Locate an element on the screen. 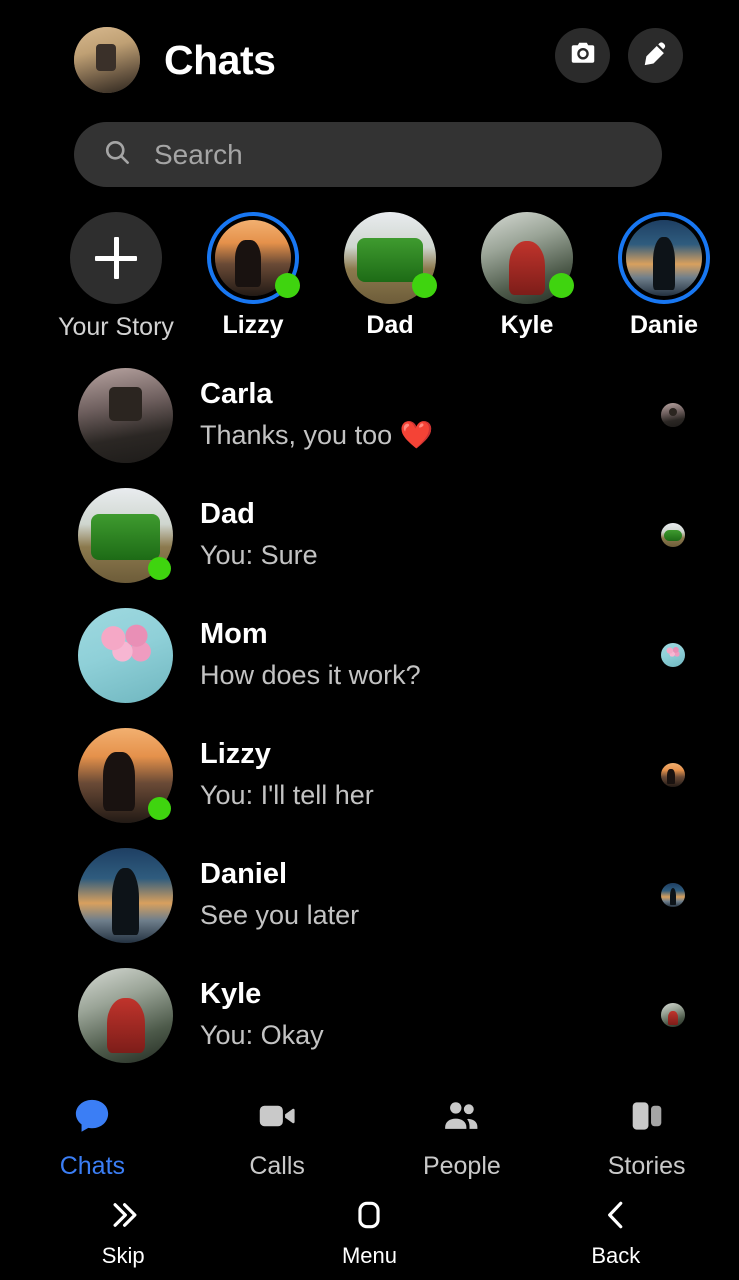 The height and width of the screenshot is (1280, 739). chat-row: Lizzy You: I'll tell her is located at coordinates (369, 775).